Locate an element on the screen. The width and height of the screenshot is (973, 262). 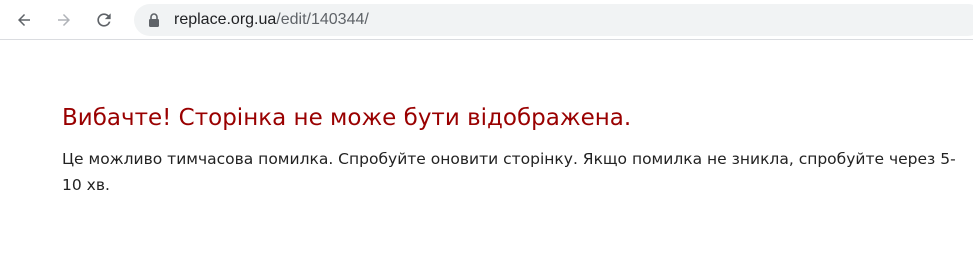
url-text: replace.org.ua/edit/140344/ is located at coordinates (271, 20).